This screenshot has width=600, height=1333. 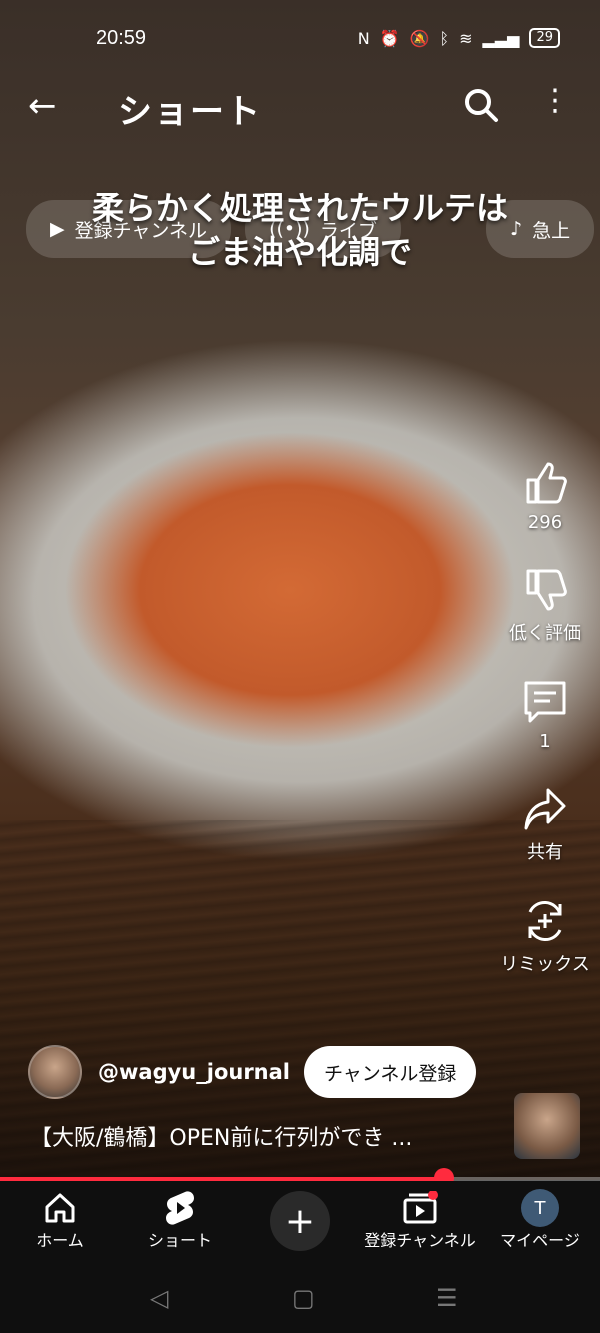 I want to click on like-count: 296, so click(x=545, y=522).